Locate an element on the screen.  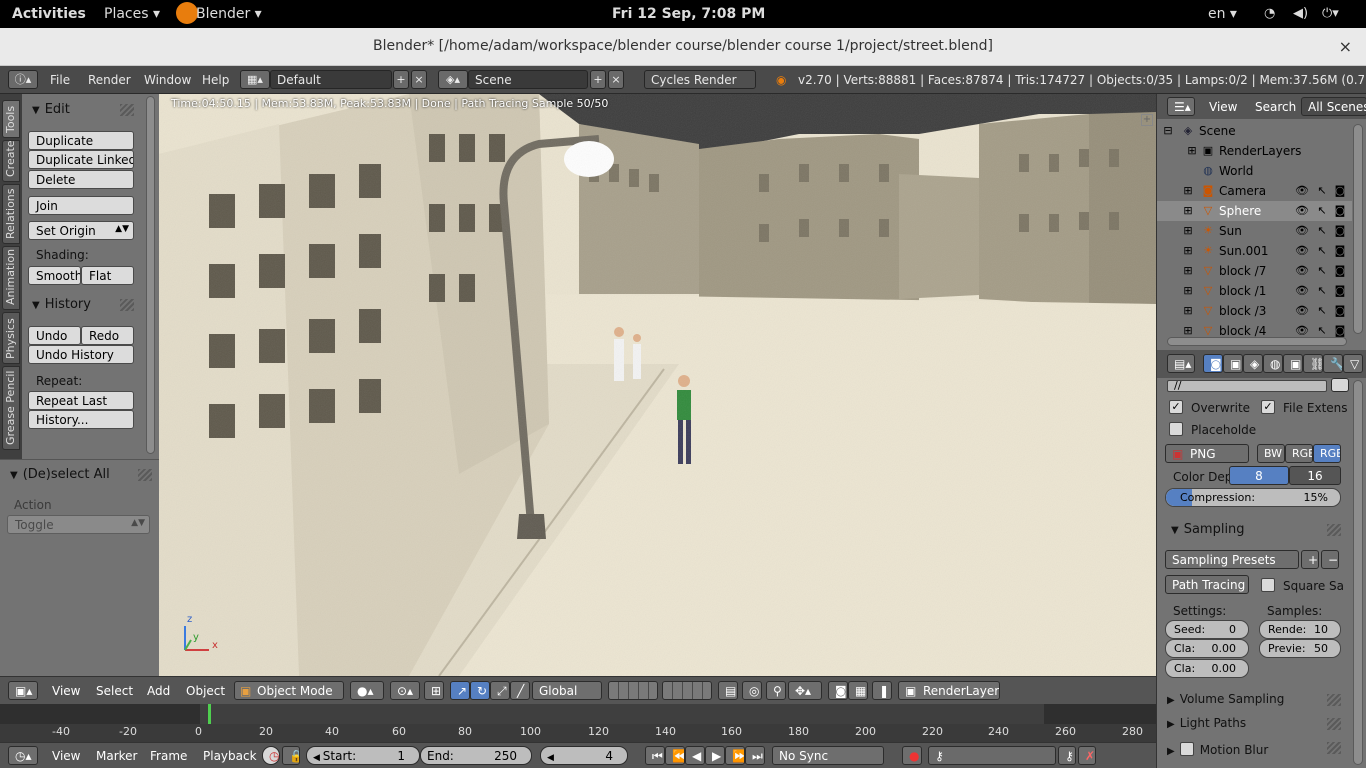
menu-view: View is located at coordinates (66, 691).